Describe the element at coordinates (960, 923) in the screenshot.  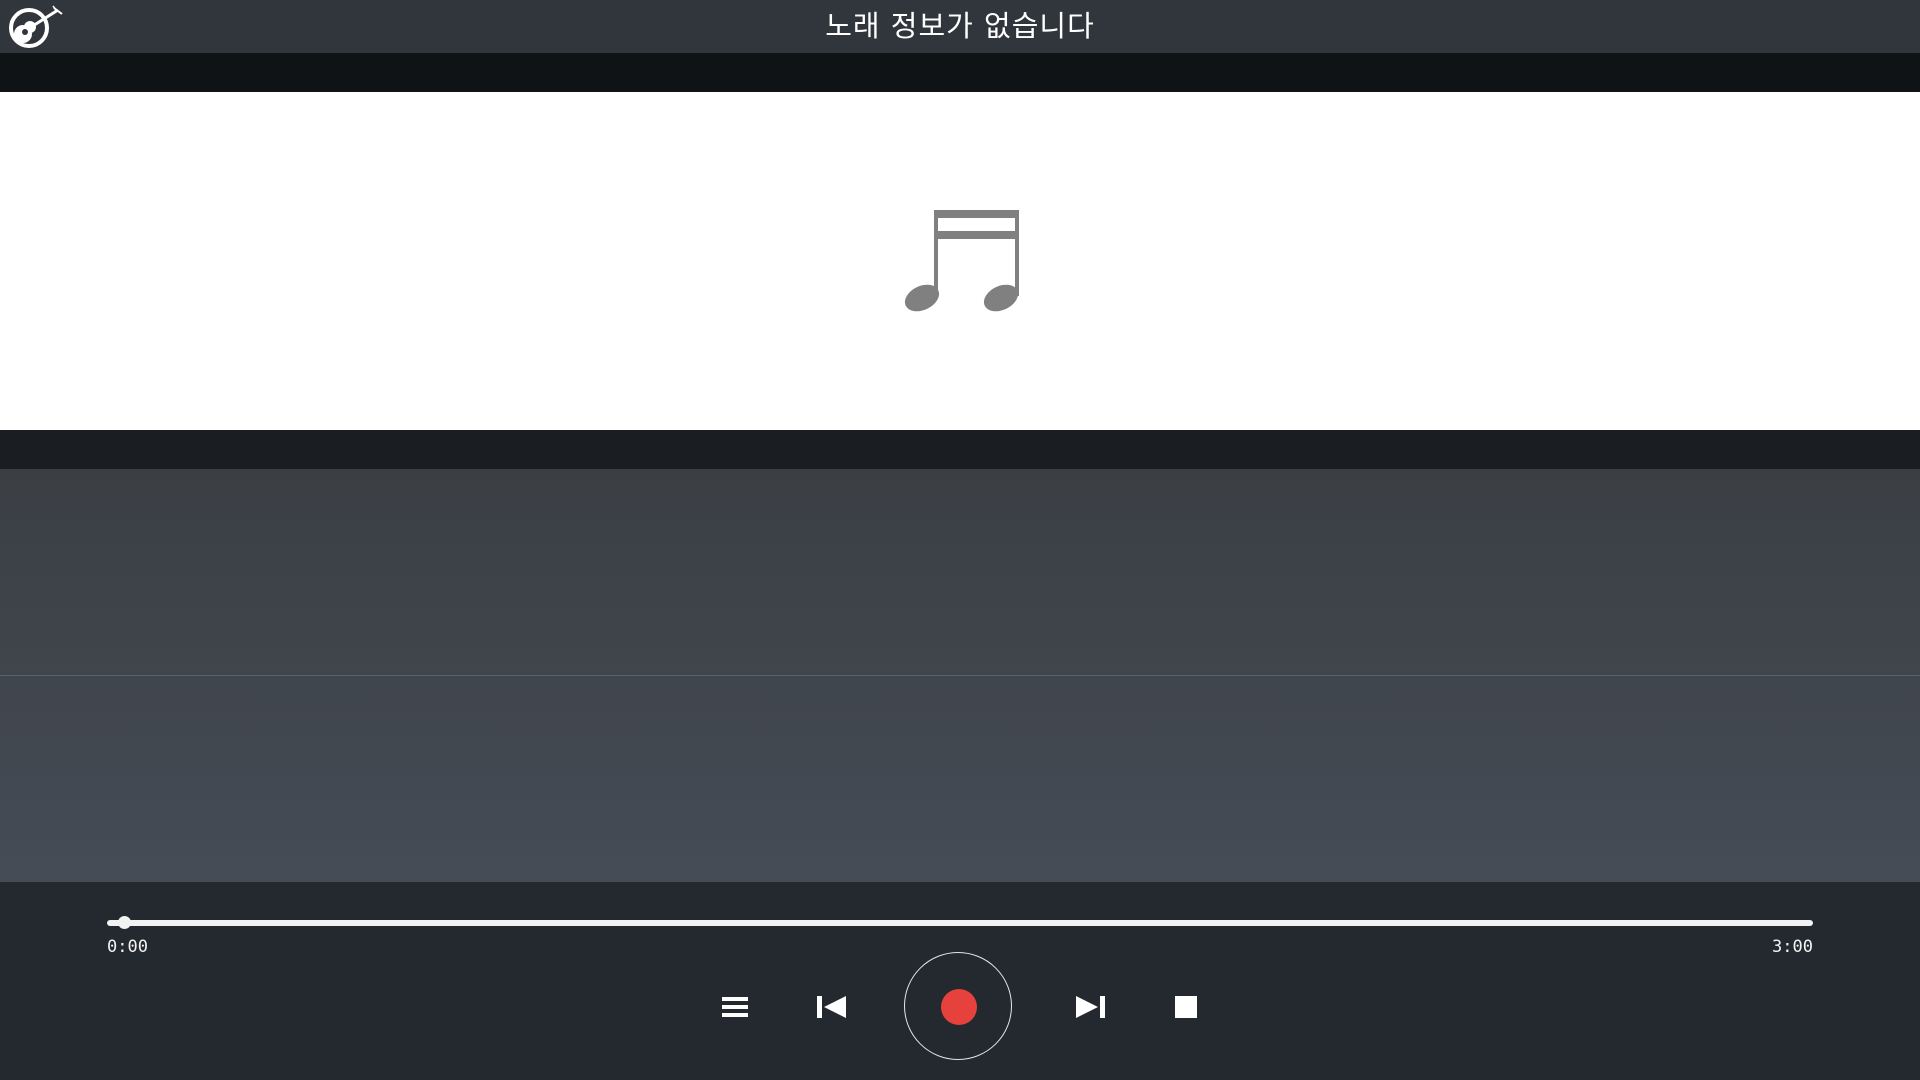
I see `seek-bar` at that location.